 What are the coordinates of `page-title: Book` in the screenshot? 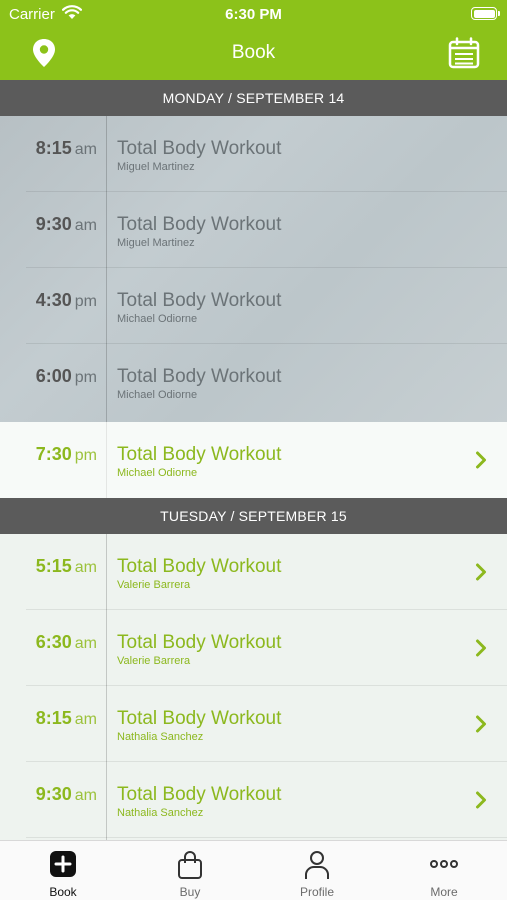 It's located at (253, 52).